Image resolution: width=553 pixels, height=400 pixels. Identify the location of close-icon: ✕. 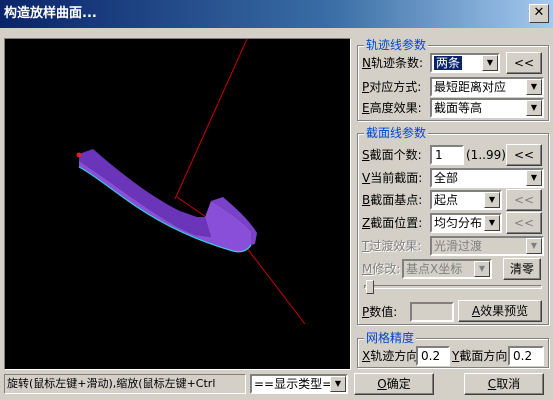
(539, 13).